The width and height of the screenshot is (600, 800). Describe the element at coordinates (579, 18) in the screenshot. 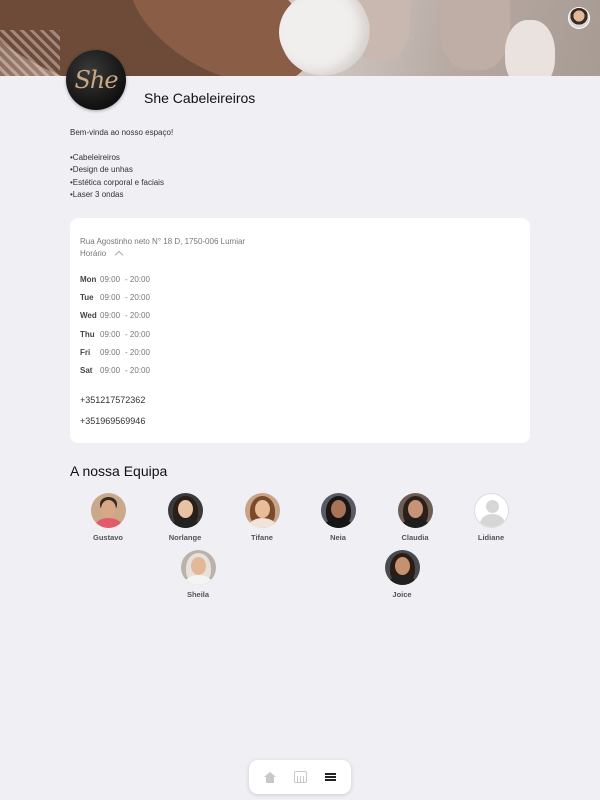

I see `user-avatar` at that location.